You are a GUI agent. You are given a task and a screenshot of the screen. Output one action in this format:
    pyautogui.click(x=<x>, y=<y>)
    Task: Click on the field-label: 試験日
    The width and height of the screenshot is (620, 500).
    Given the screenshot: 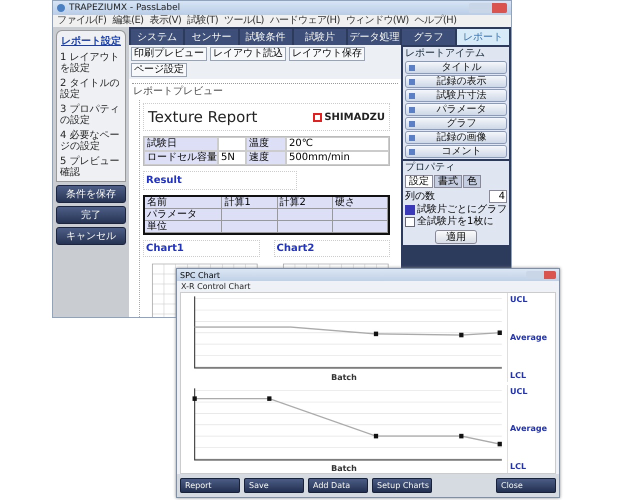 What is the action you would take?
    pyautogui.click(x=181, y=144)
    